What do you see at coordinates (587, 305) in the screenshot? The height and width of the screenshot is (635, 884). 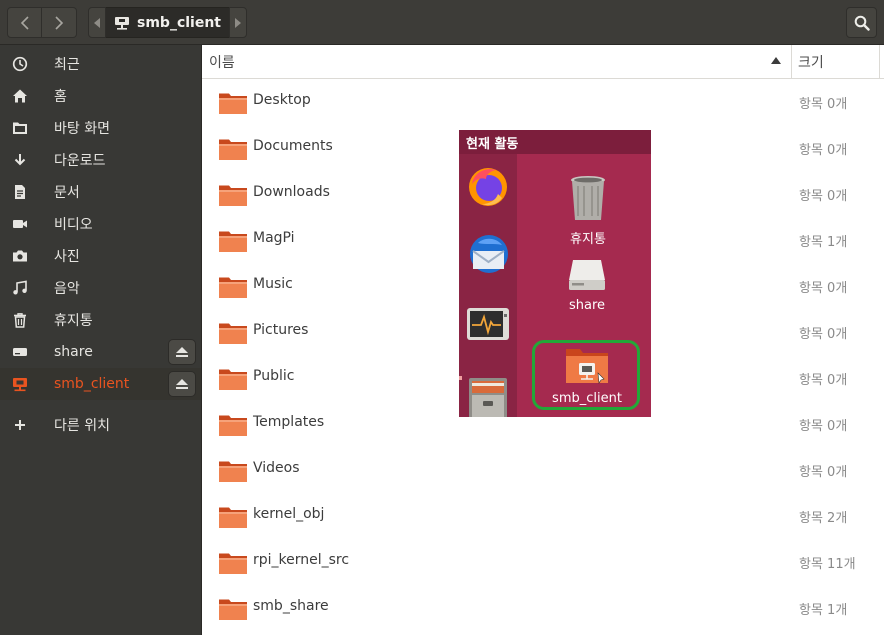 I see `desktop-icon-label: share` at bounding box center [587, 305].